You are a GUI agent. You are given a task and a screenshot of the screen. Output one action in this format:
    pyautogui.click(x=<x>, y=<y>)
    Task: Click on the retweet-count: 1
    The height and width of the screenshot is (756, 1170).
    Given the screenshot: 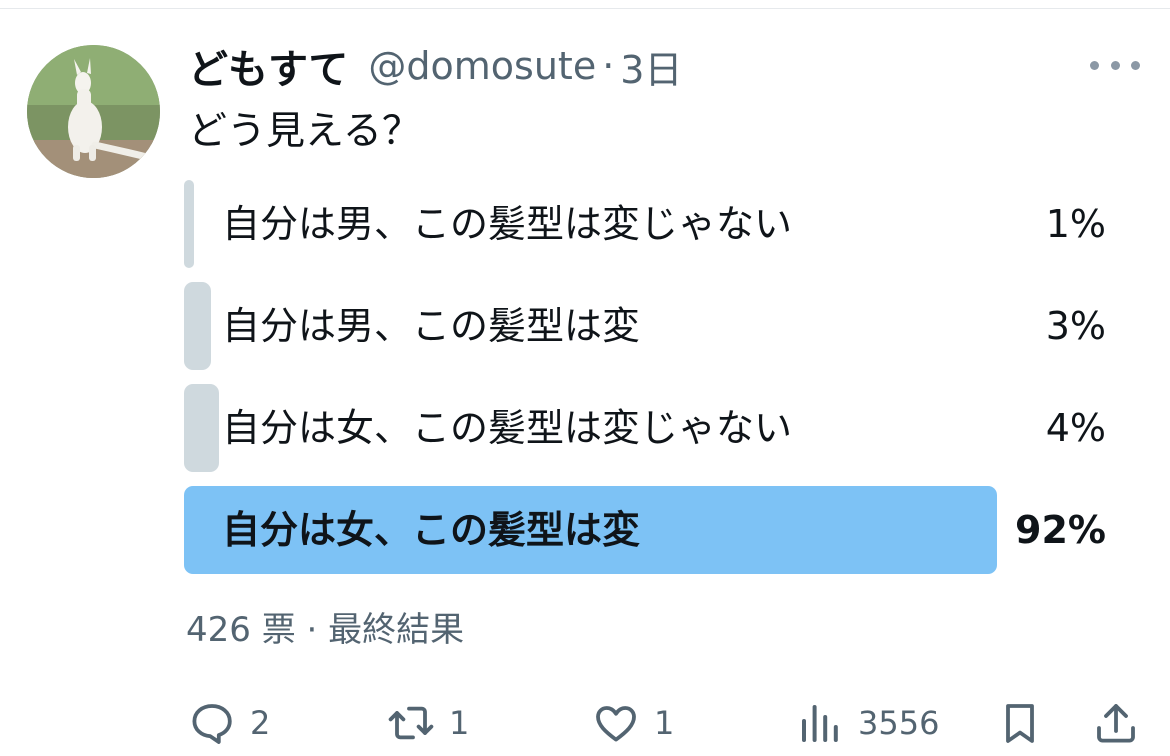 What is the action you would take?
    pyautogui.click(x=459, y=723)
    